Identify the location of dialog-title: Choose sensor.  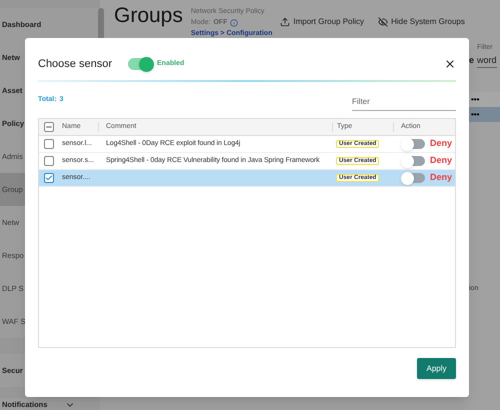
(75, 64).